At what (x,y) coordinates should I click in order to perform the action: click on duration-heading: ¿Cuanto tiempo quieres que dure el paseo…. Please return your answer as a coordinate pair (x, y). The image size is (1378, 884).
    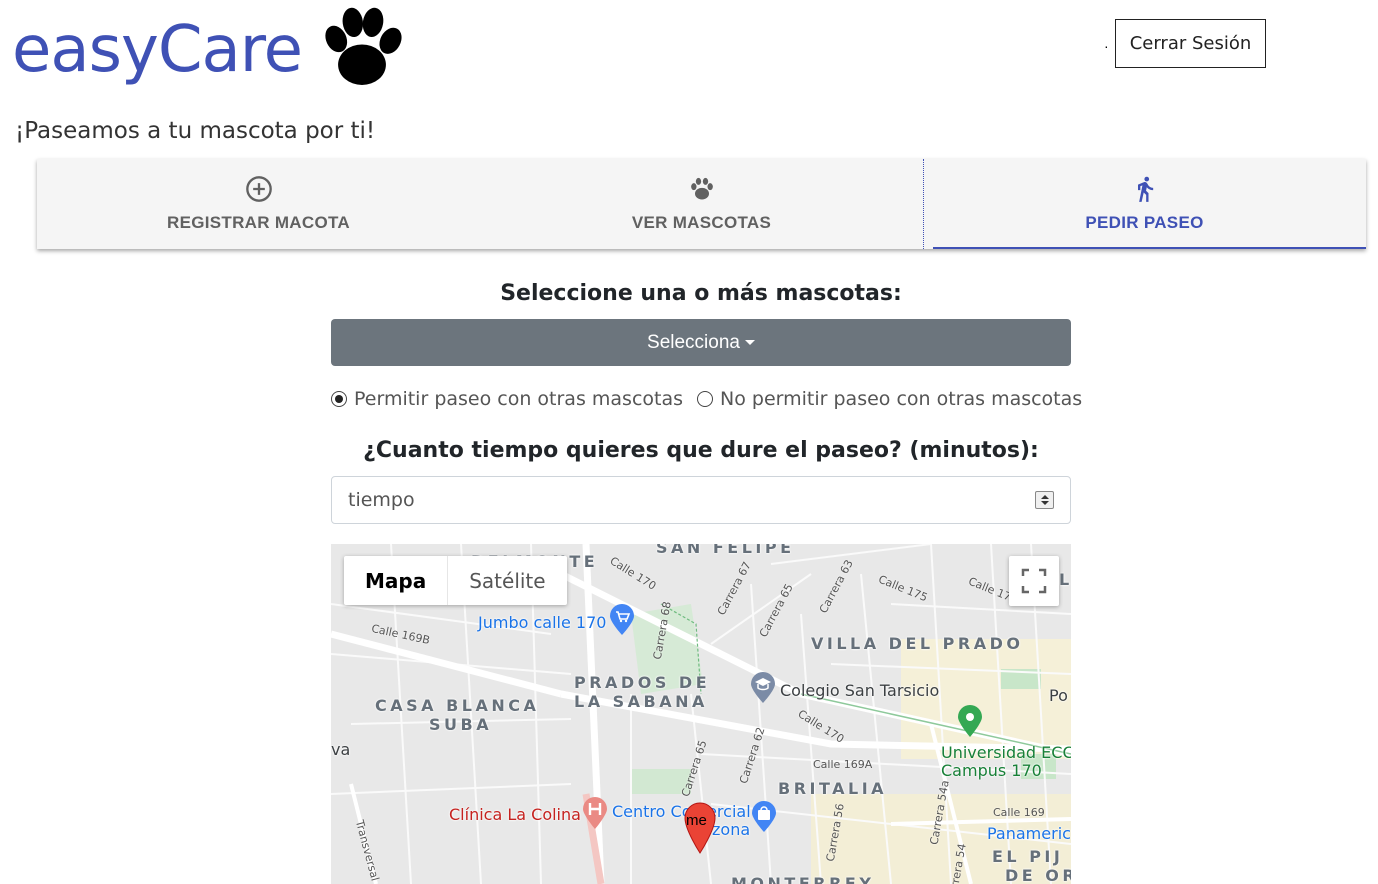
    Looking at the image, I should click on (701, 450).